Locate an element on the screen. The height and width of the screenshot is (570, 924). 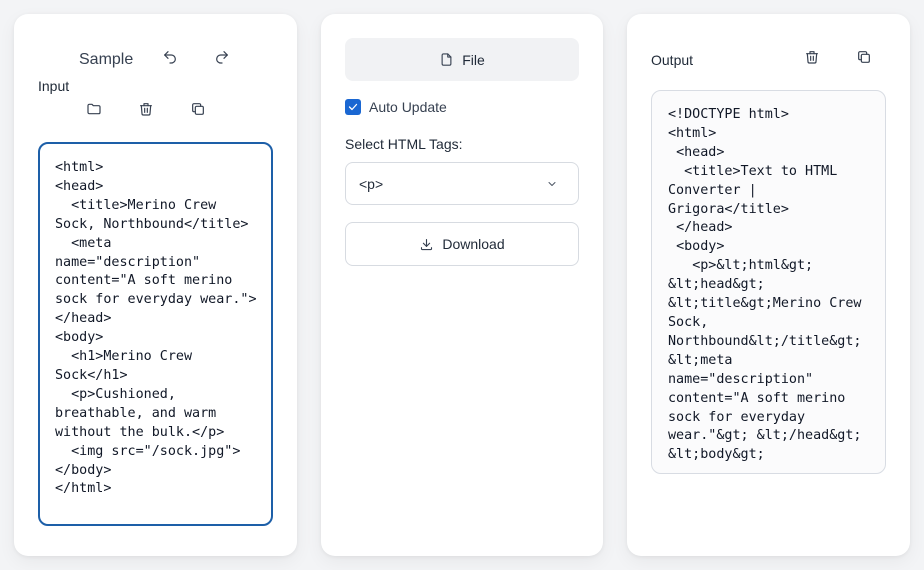
file-button-label: File is located at coordinates (473, 59).